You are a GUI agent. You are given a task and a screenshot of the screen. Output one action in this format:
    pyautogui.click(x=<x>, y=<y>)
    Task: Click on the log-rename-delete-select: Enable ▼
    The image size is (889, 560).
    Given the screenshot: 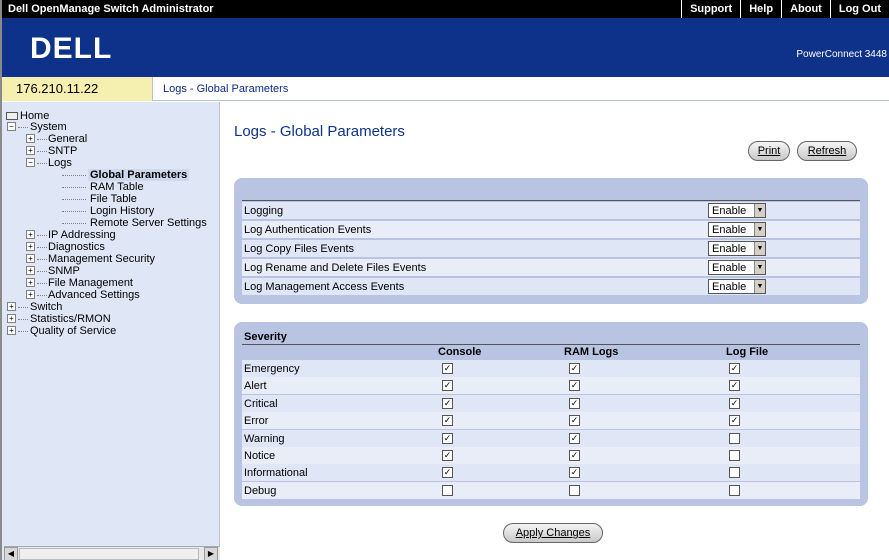 What is the action you would take?
    pyautogui.click(x=737, y=267)
    